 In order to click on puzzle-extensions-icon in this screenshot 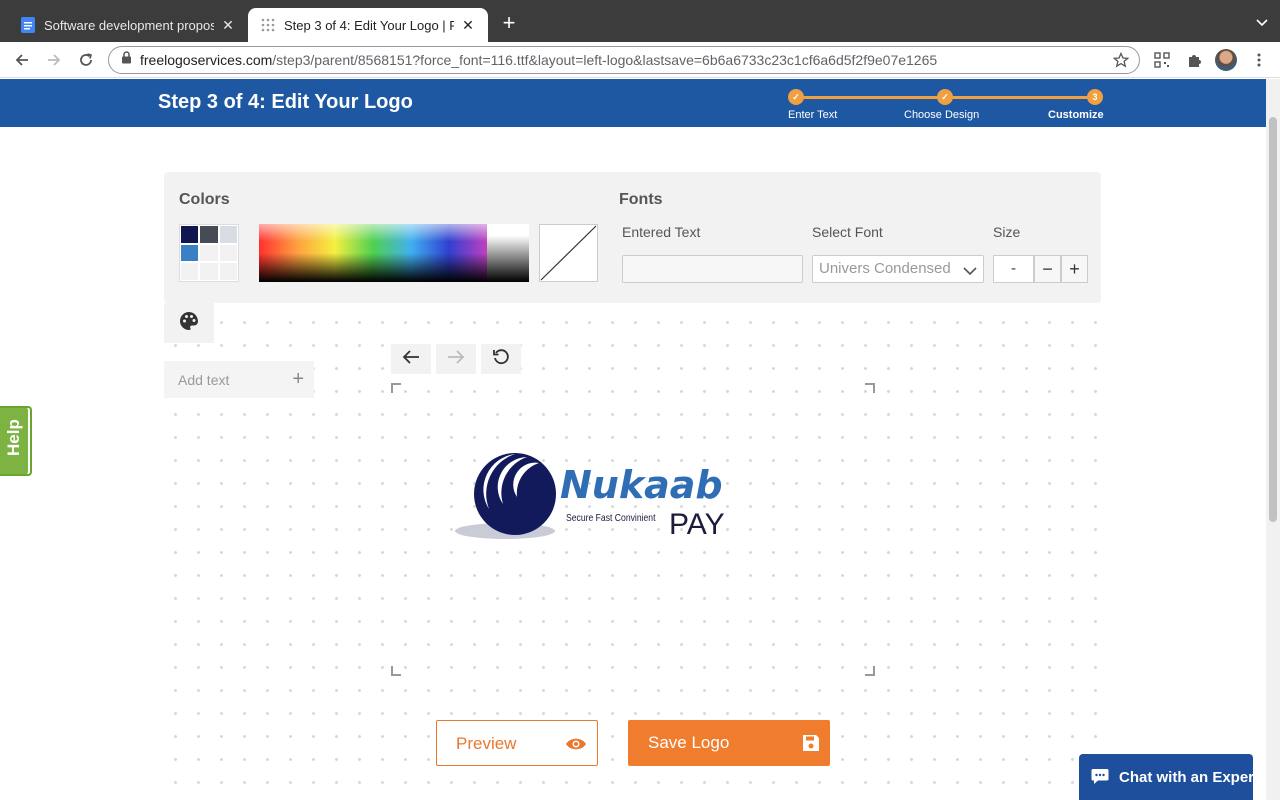, I will do `click(1194, 60)`.